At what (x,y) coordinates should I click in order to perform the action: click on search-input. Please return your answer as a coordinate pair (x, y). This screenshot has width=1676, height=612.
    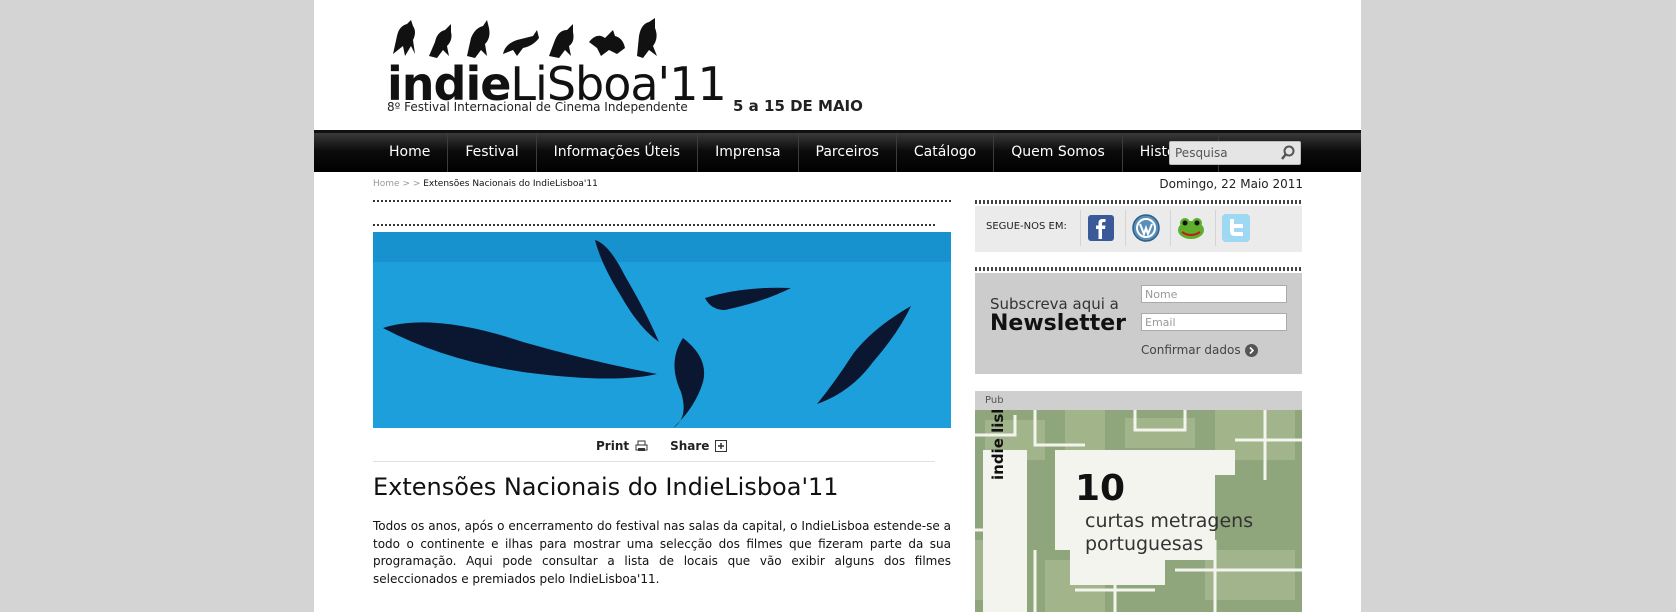
    Looking at the image, I should click on (1222, 153).